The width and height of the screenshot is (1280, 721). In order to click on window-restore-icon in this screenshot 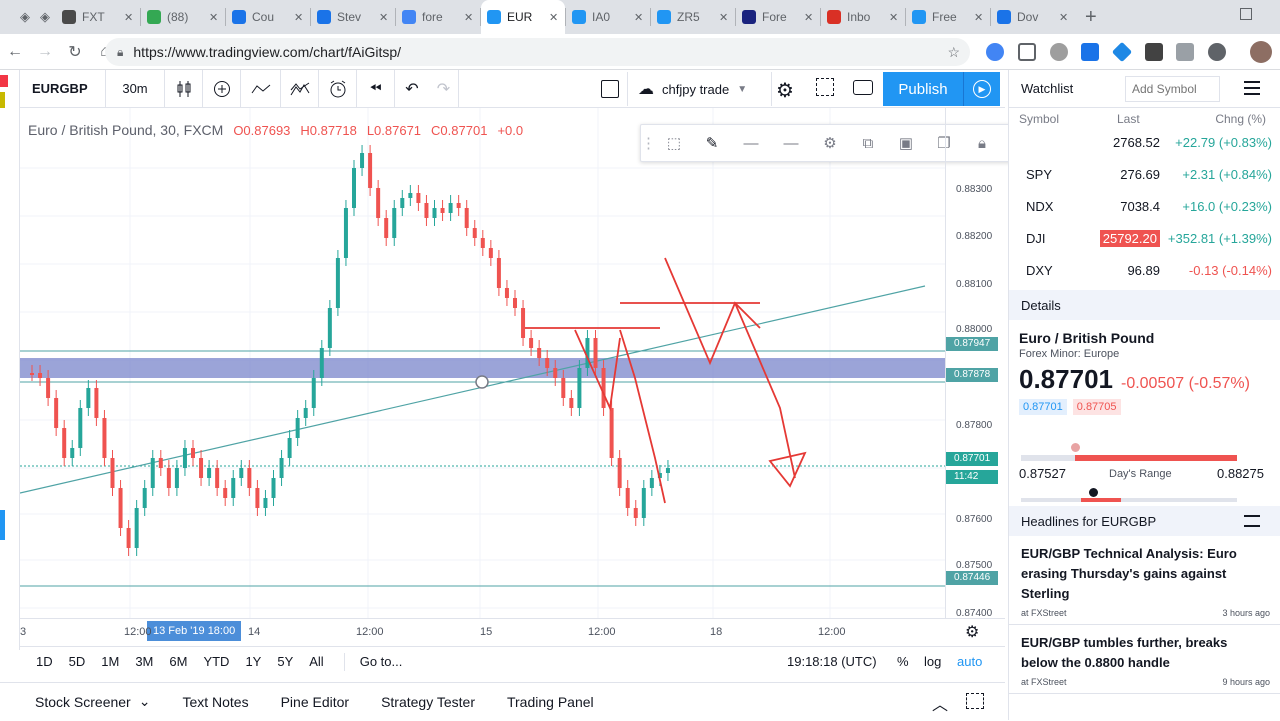, I will do `click(1246, 14)`.